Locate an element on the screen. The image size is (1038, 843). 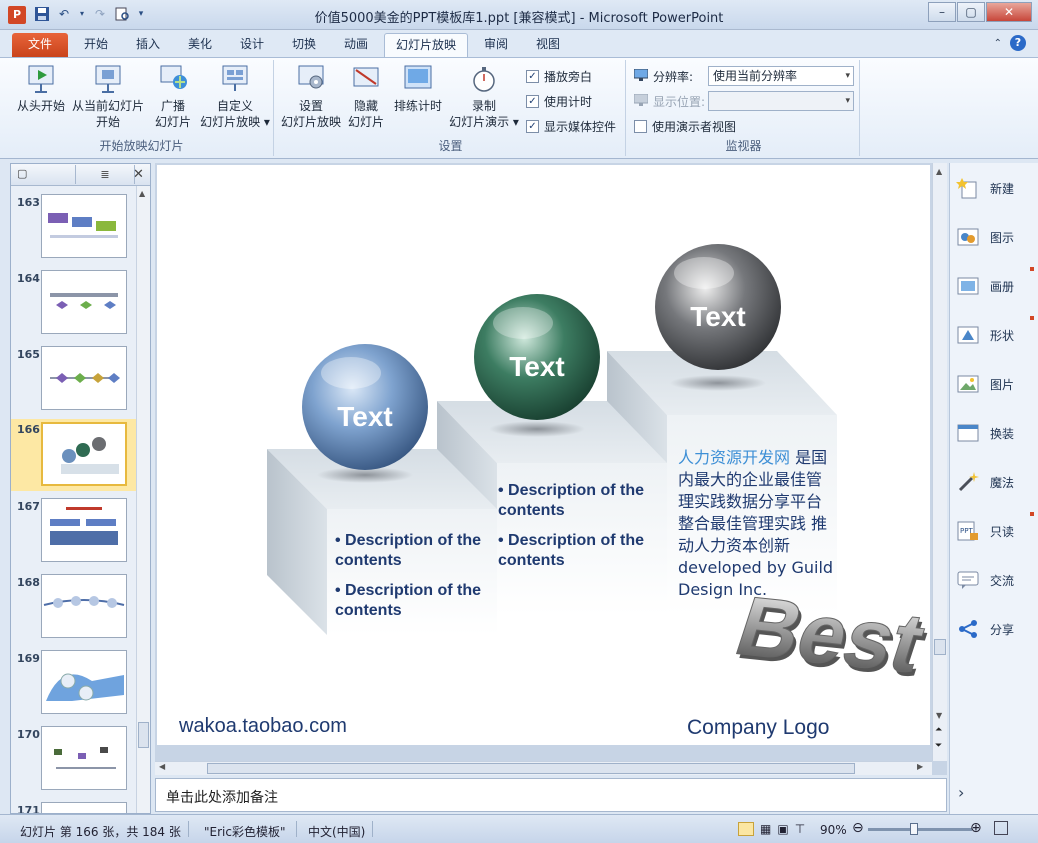
thumbnail-row: 170 is located at coordinates (73, 759).